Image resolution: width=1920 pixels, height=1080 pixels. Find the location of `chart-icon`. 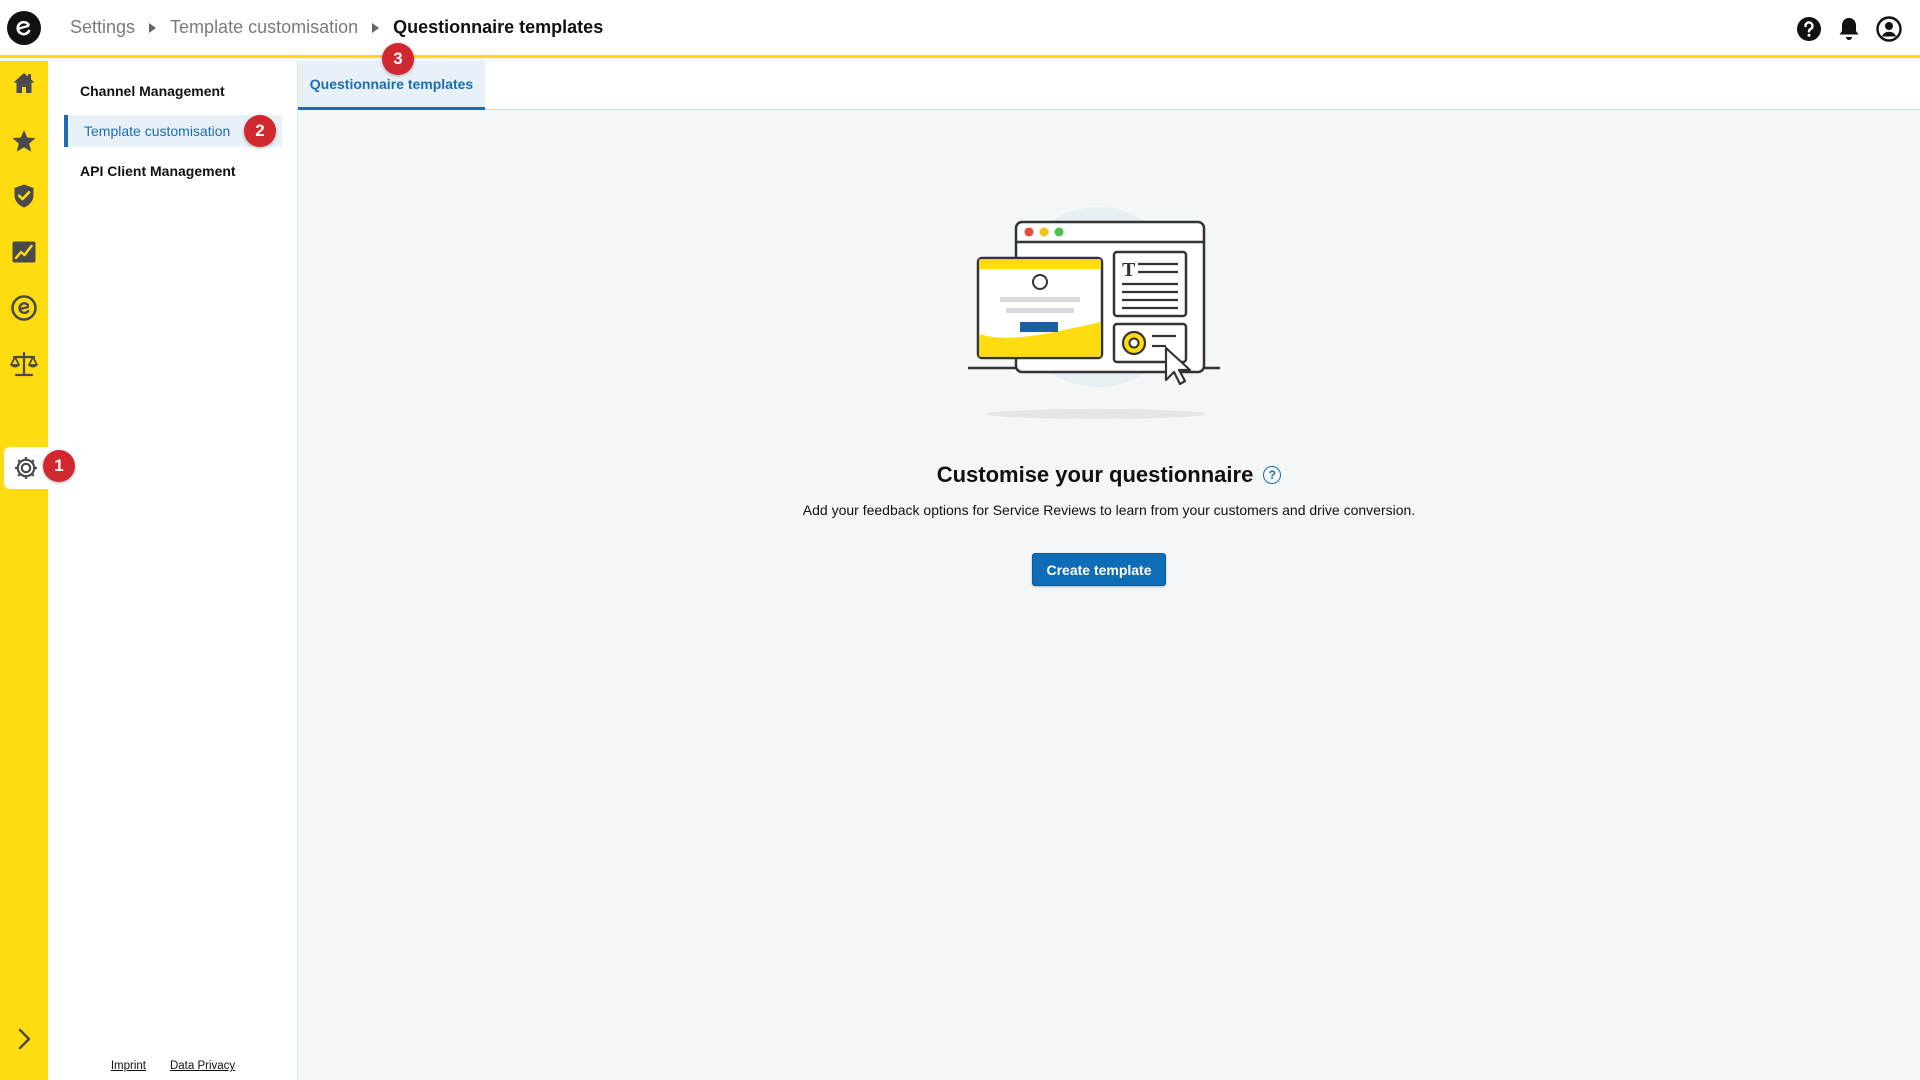

chart-icon is located at coordinates (24, 252).